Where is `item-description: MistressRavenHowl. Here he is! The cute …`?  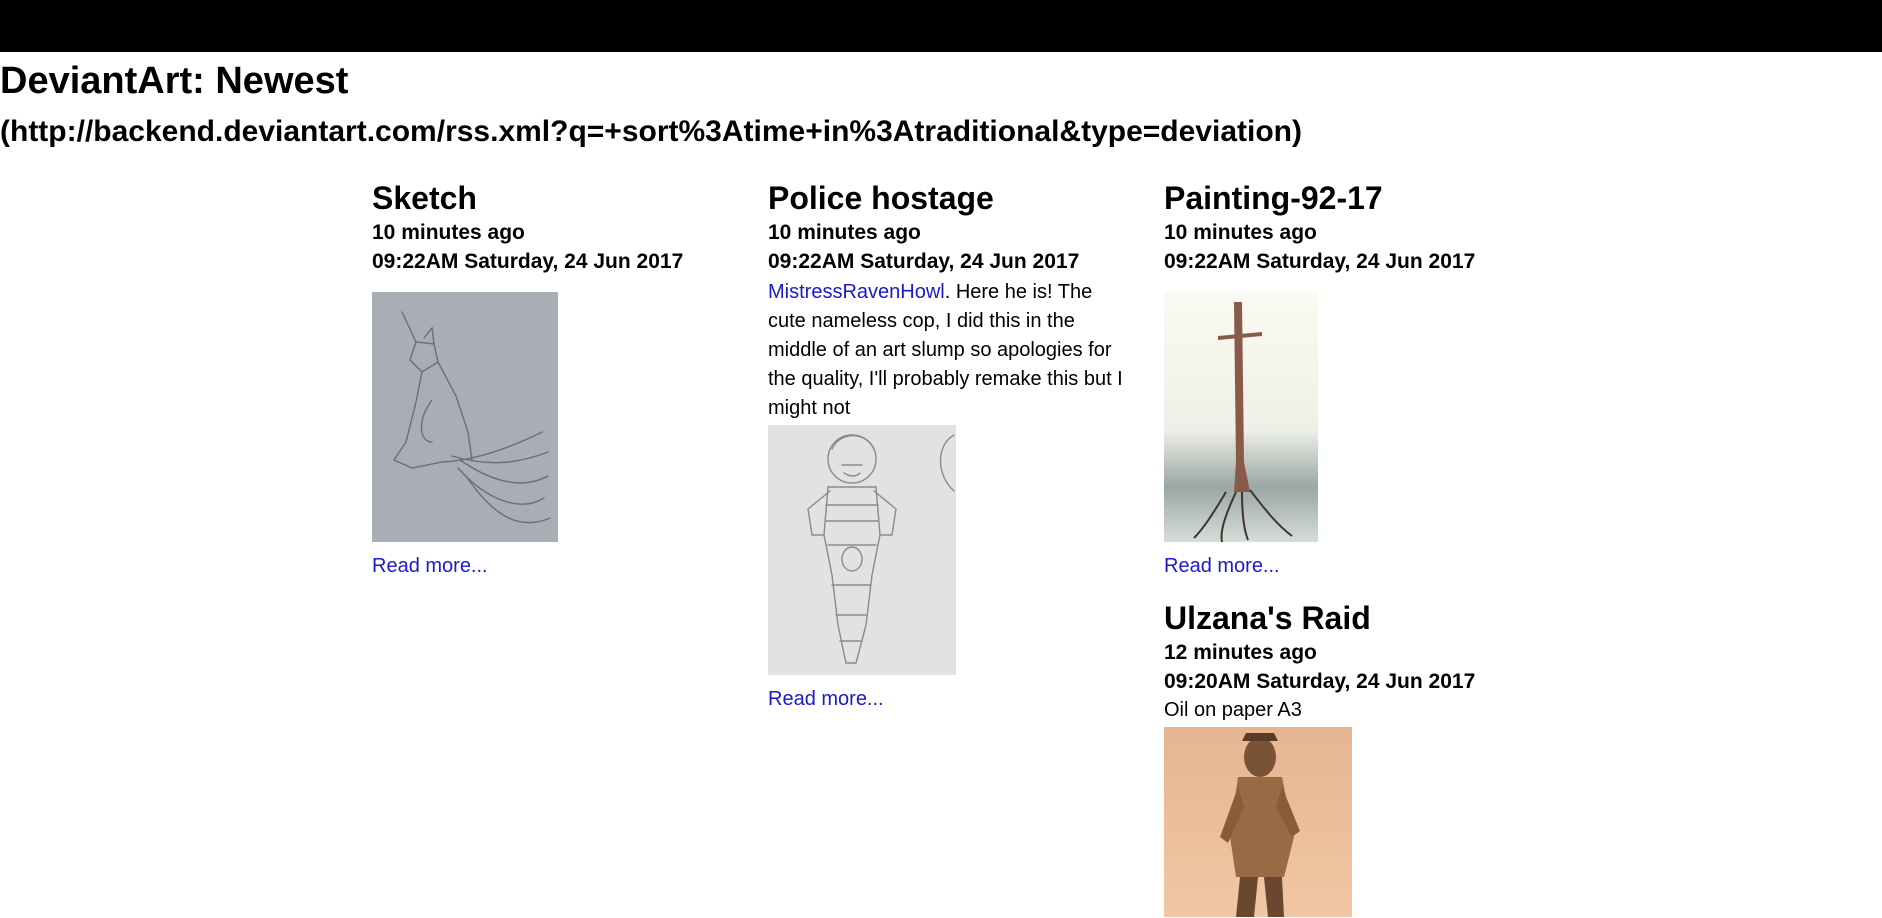
item-description: MistressRavenHowl. Here he is! The cute … is located at coordinates (948, 350).